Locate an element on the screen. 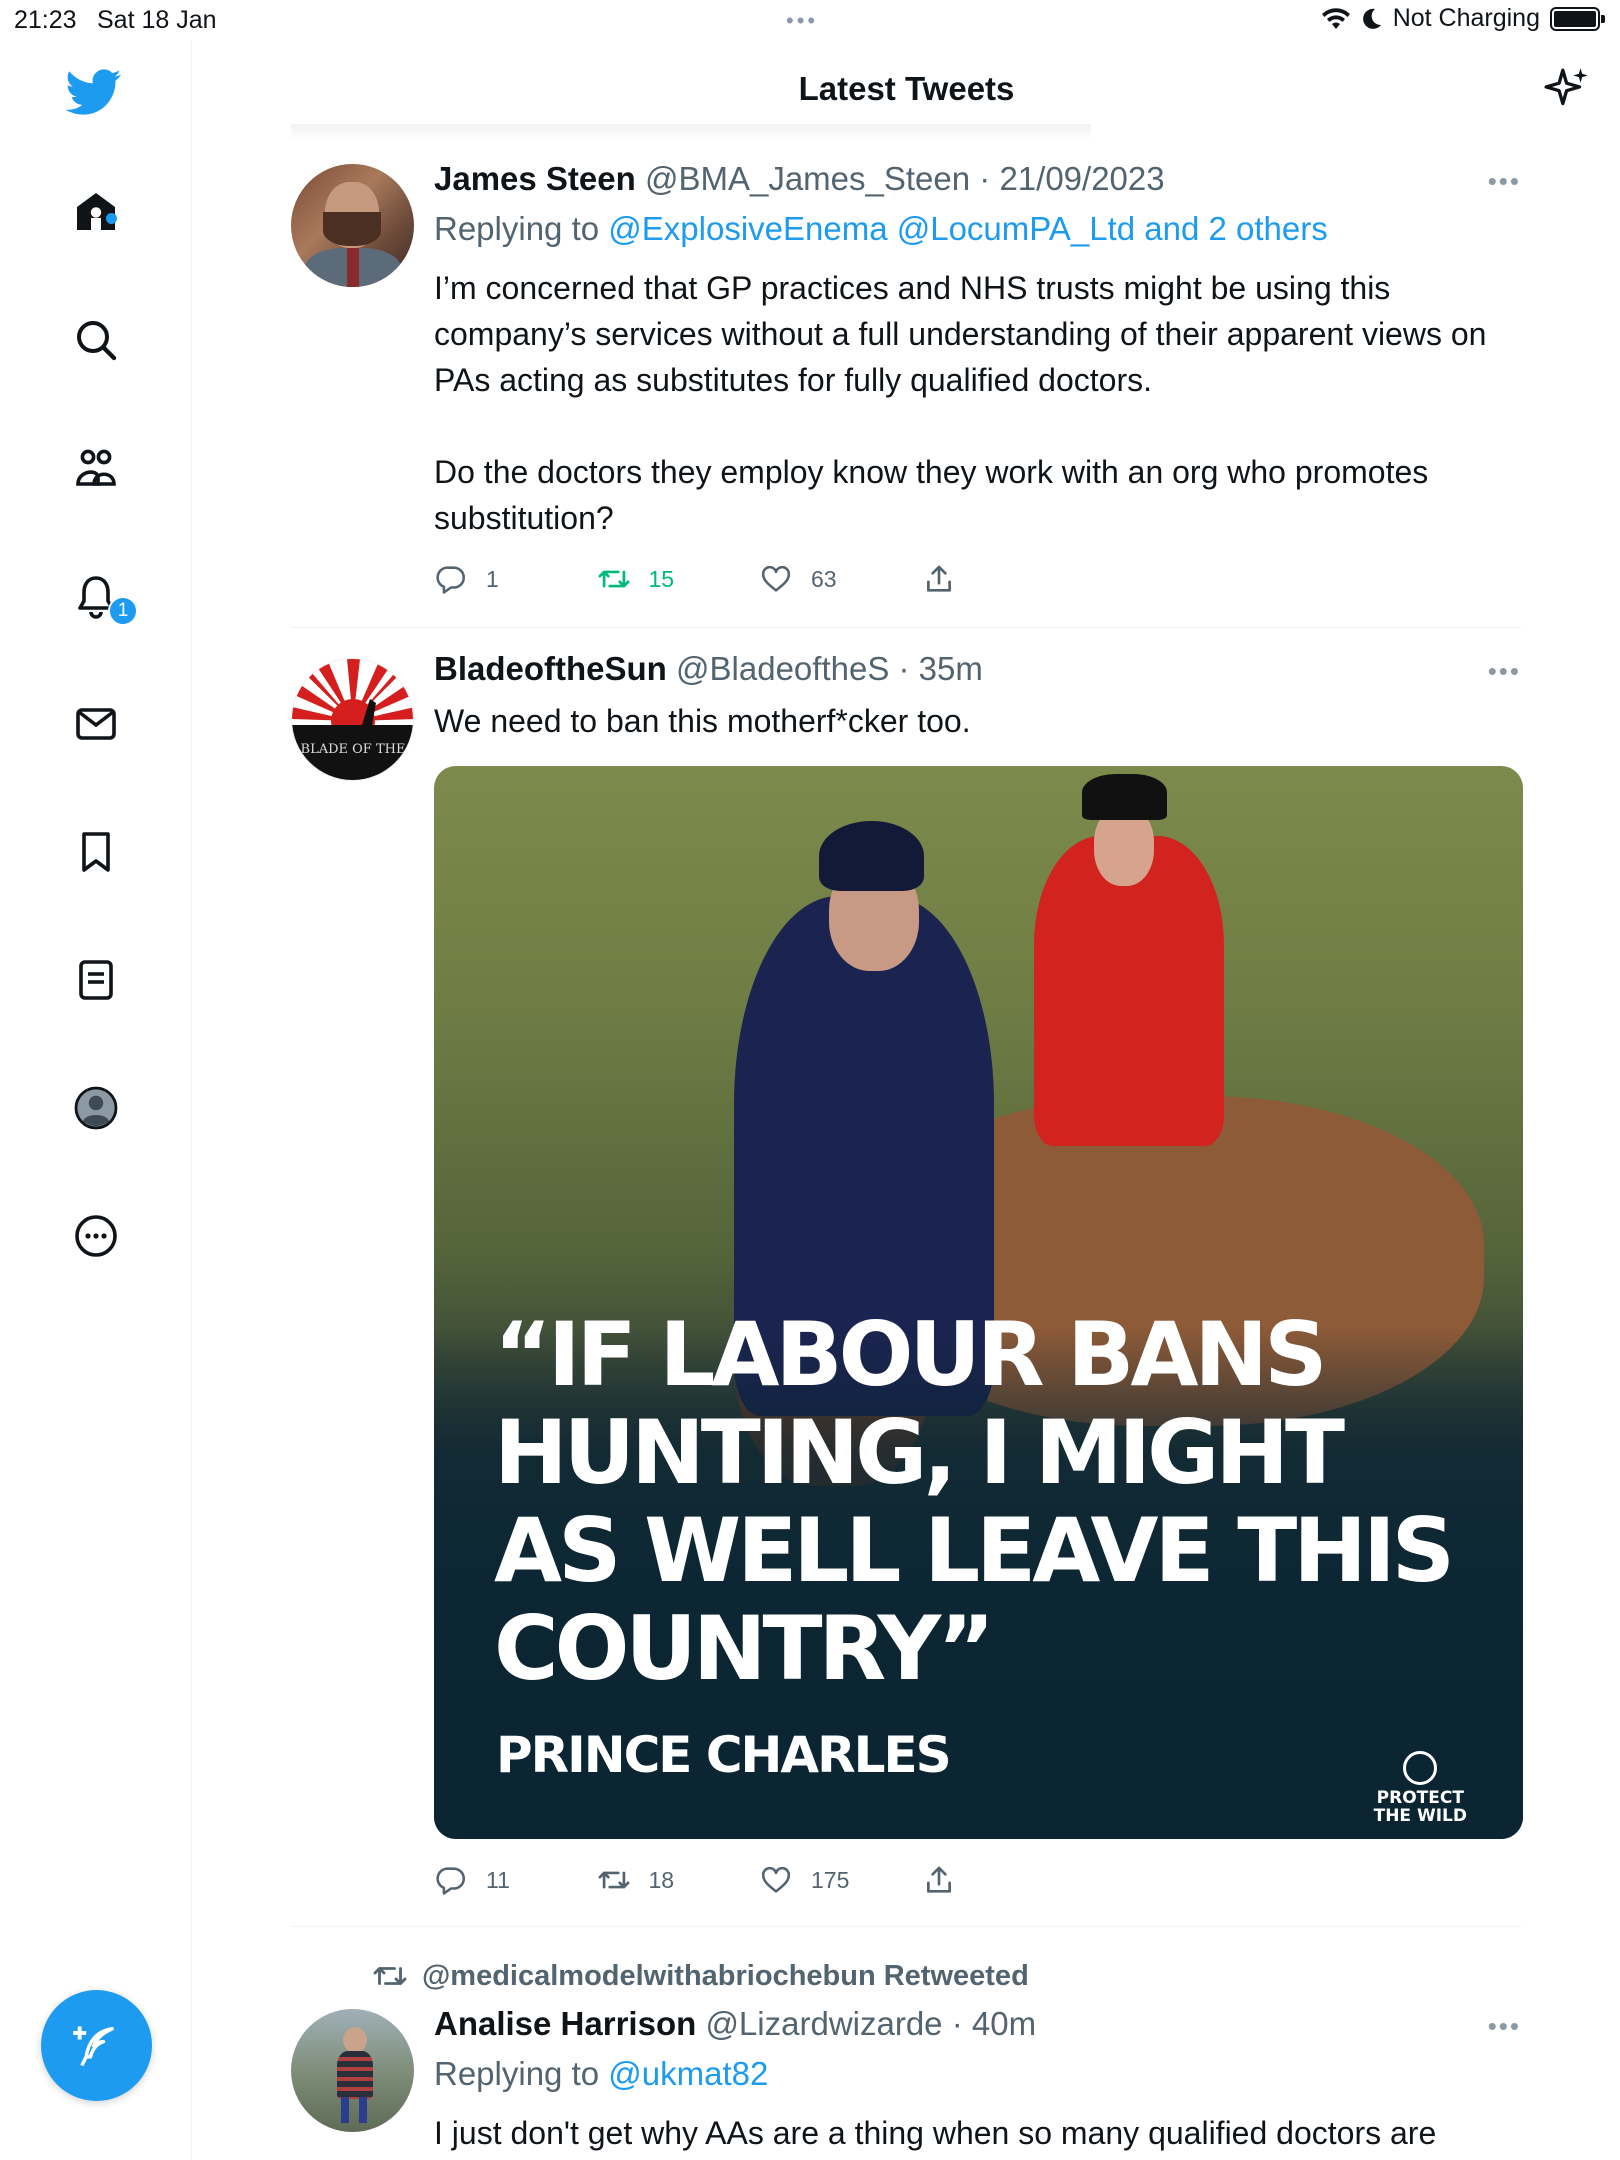 The width and height of the screenshot is (1620, 2160). media-rider-cap is located at coordinates (871, 856).